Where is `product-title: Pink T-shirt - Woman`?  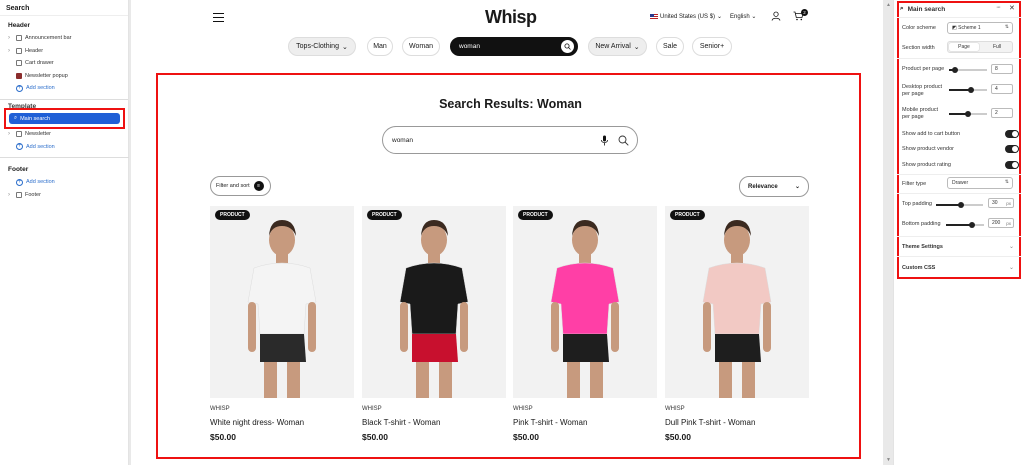
product-title: Pink T-shirt - Woman is located at coordinates (585, 422).